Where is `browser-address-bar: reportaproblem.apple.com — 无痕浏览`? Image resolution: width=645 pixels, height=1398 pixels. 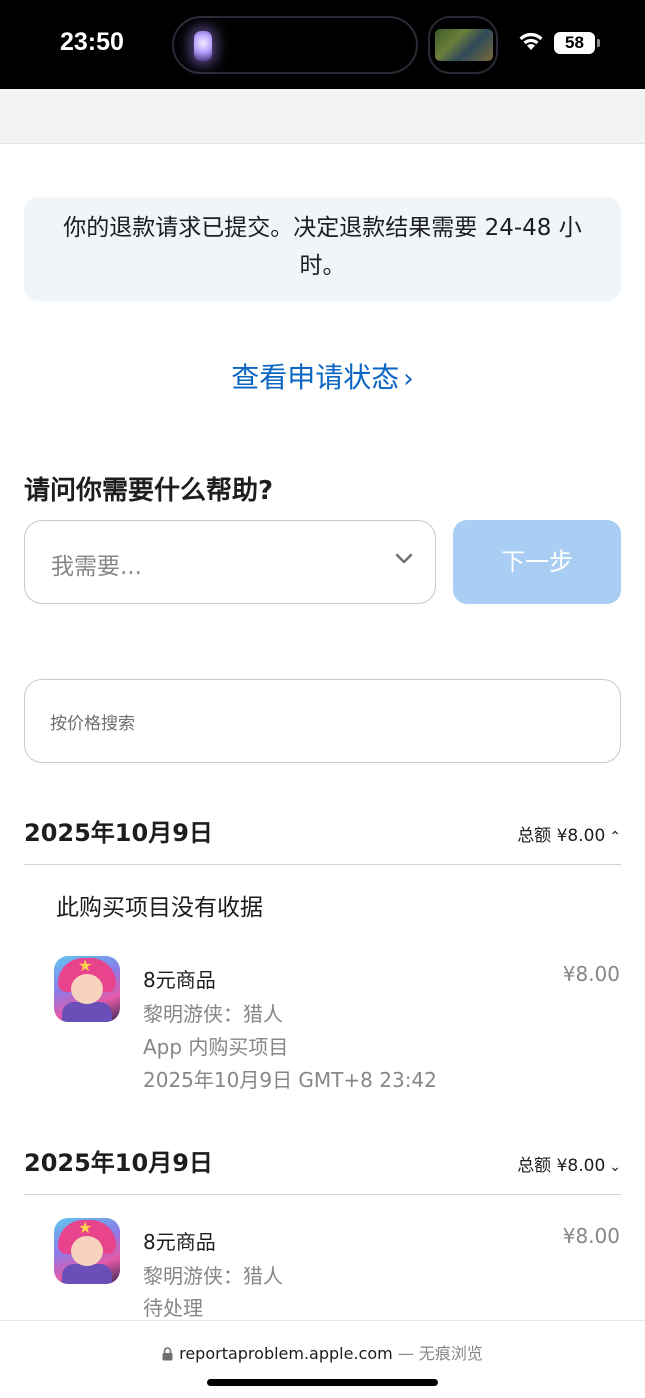 browser-address-bar: reportaproblem.apple.com — 无痕浏览 is located at coordinates (322, 1359).